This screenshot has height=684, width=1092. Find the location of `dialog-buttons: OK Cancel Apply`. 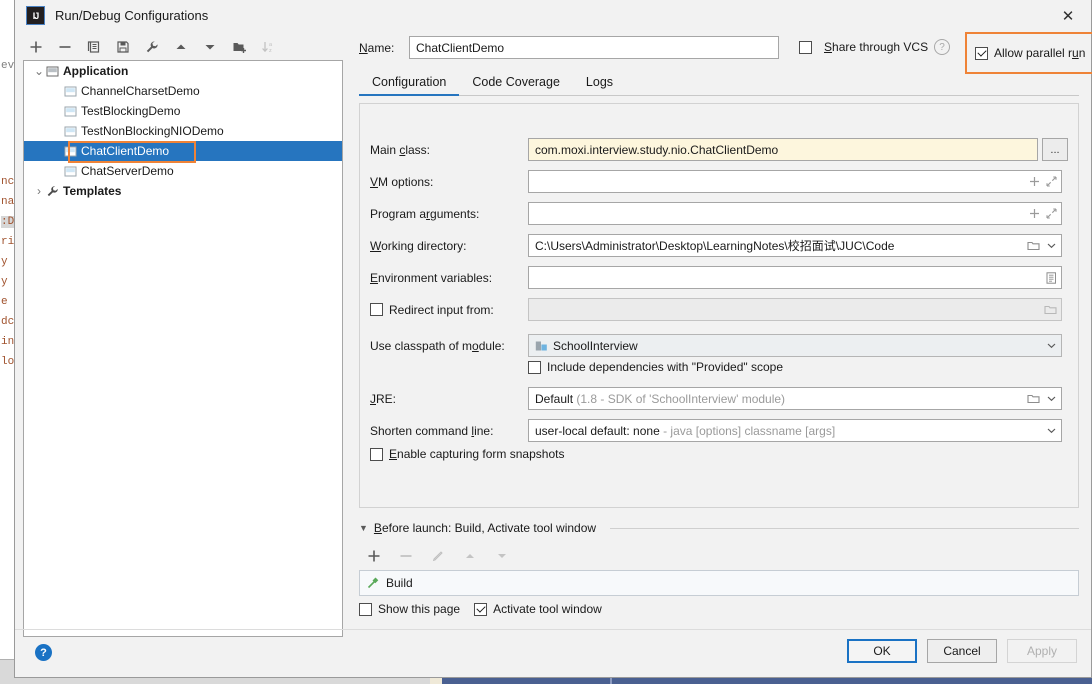

dialog-buttons: OK Cancel Apply is located at coordinates (962, 651).